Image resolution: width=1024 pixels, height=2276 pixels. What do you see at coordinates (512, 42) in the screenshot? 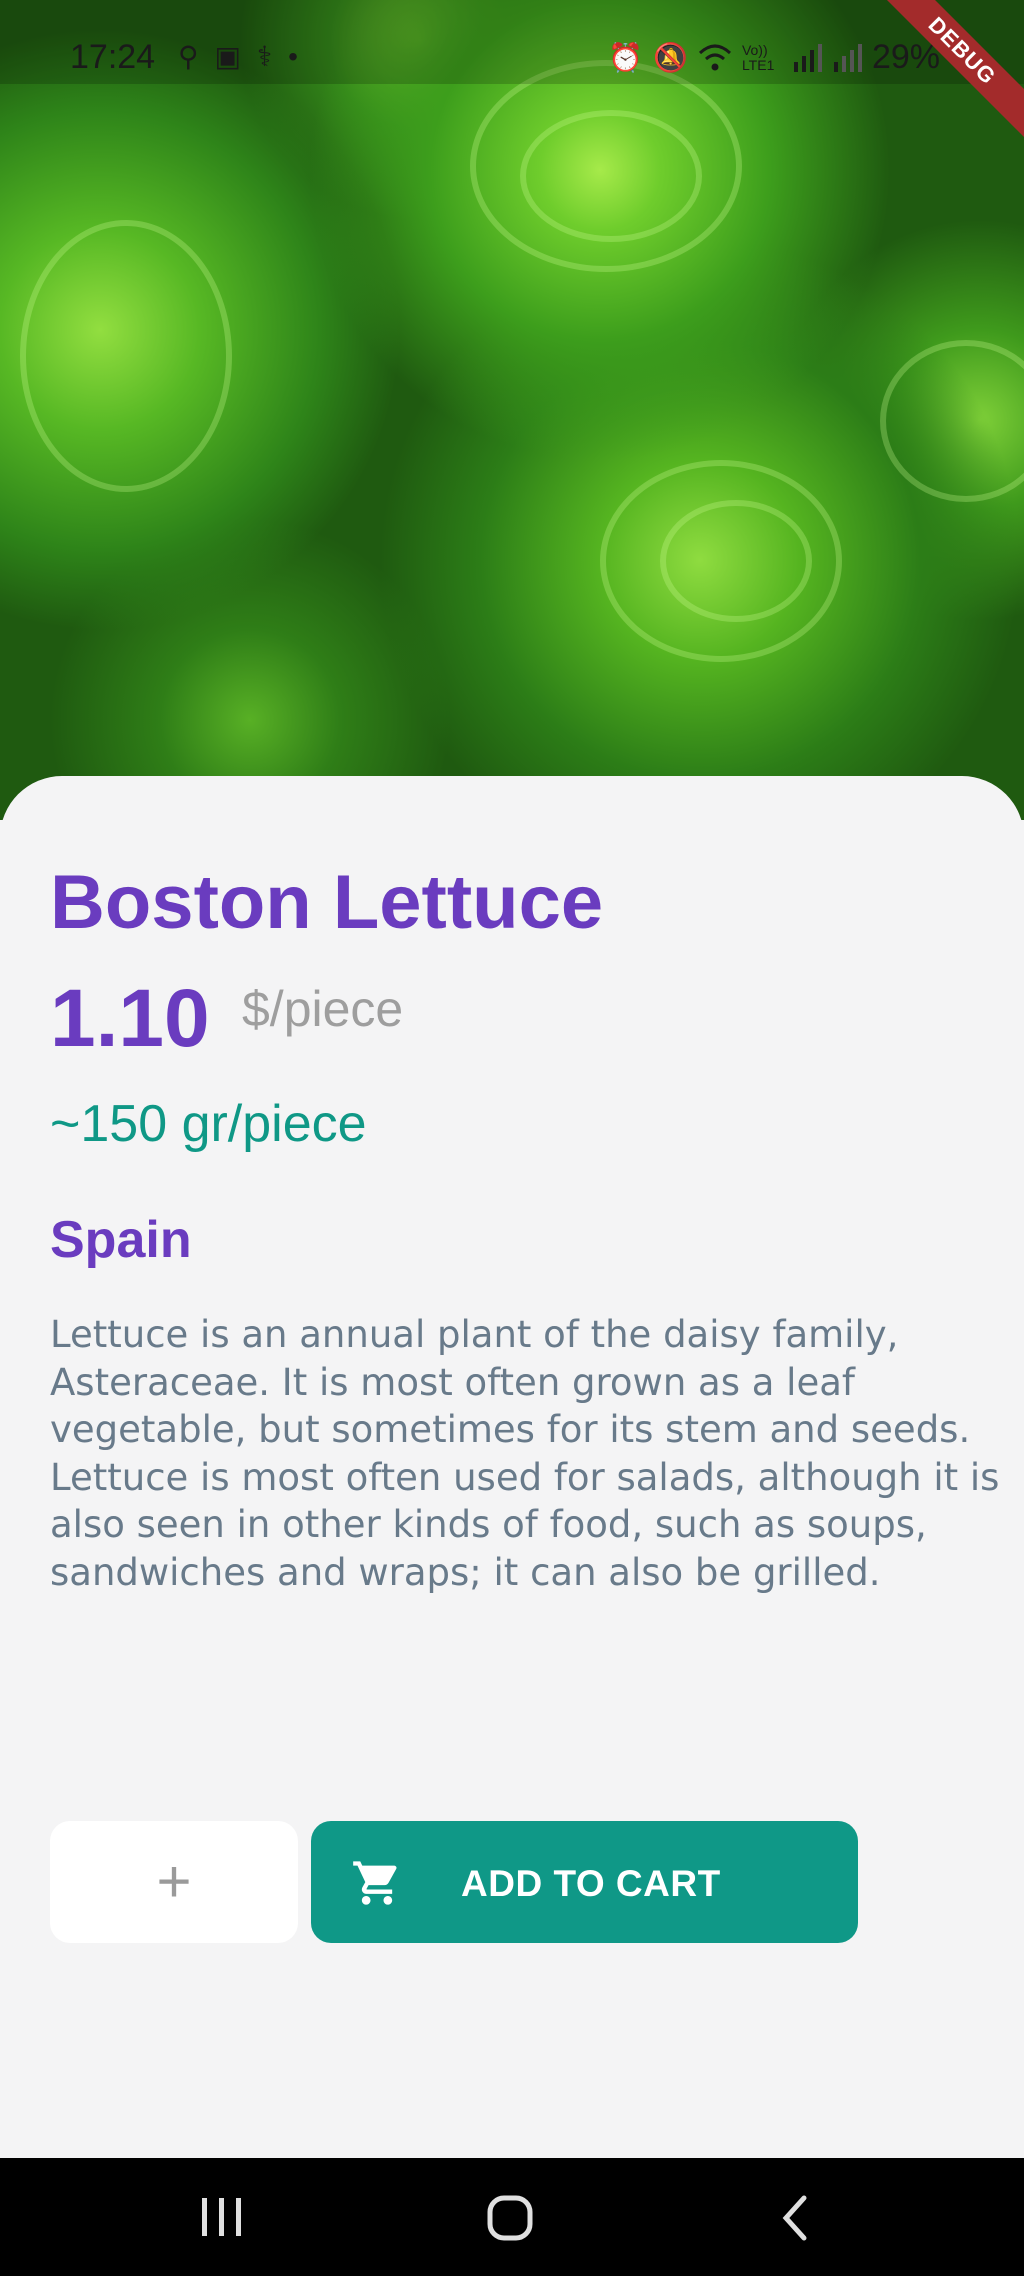
I see `status-bar: 17:24 ⚲▣⚕• ⏰ 🔕 Vo)) LTE1 29%` at bounding box center [512, 42].